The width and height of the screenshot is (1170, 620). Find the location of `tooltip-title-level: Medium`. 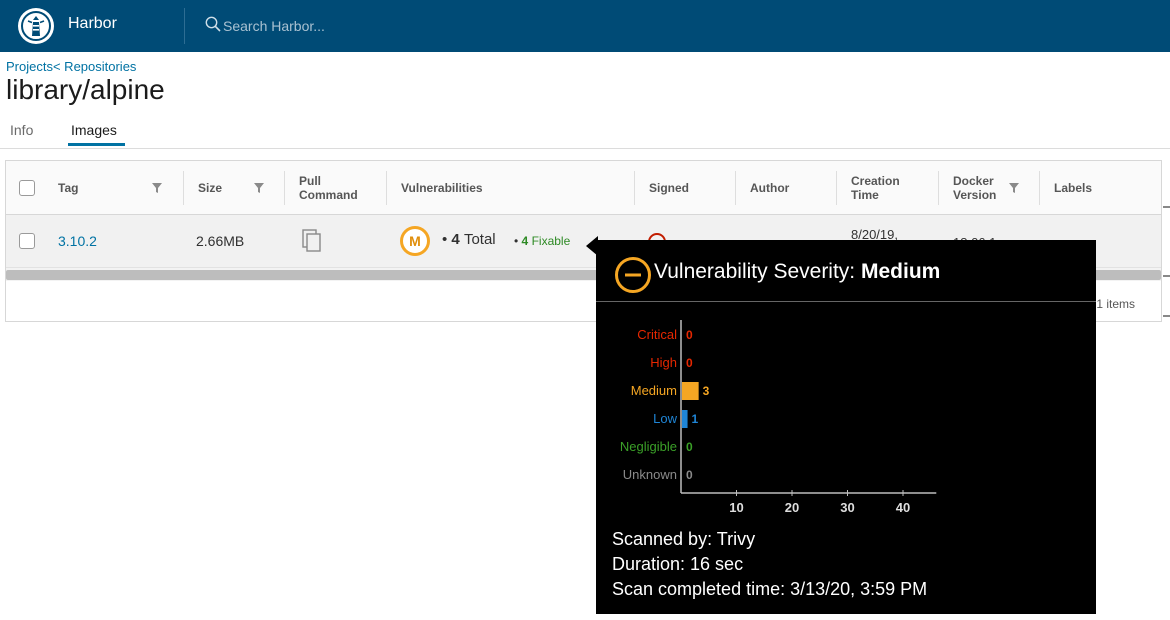

tooltip-title-level: Medium is located at coordinates (900, 271).